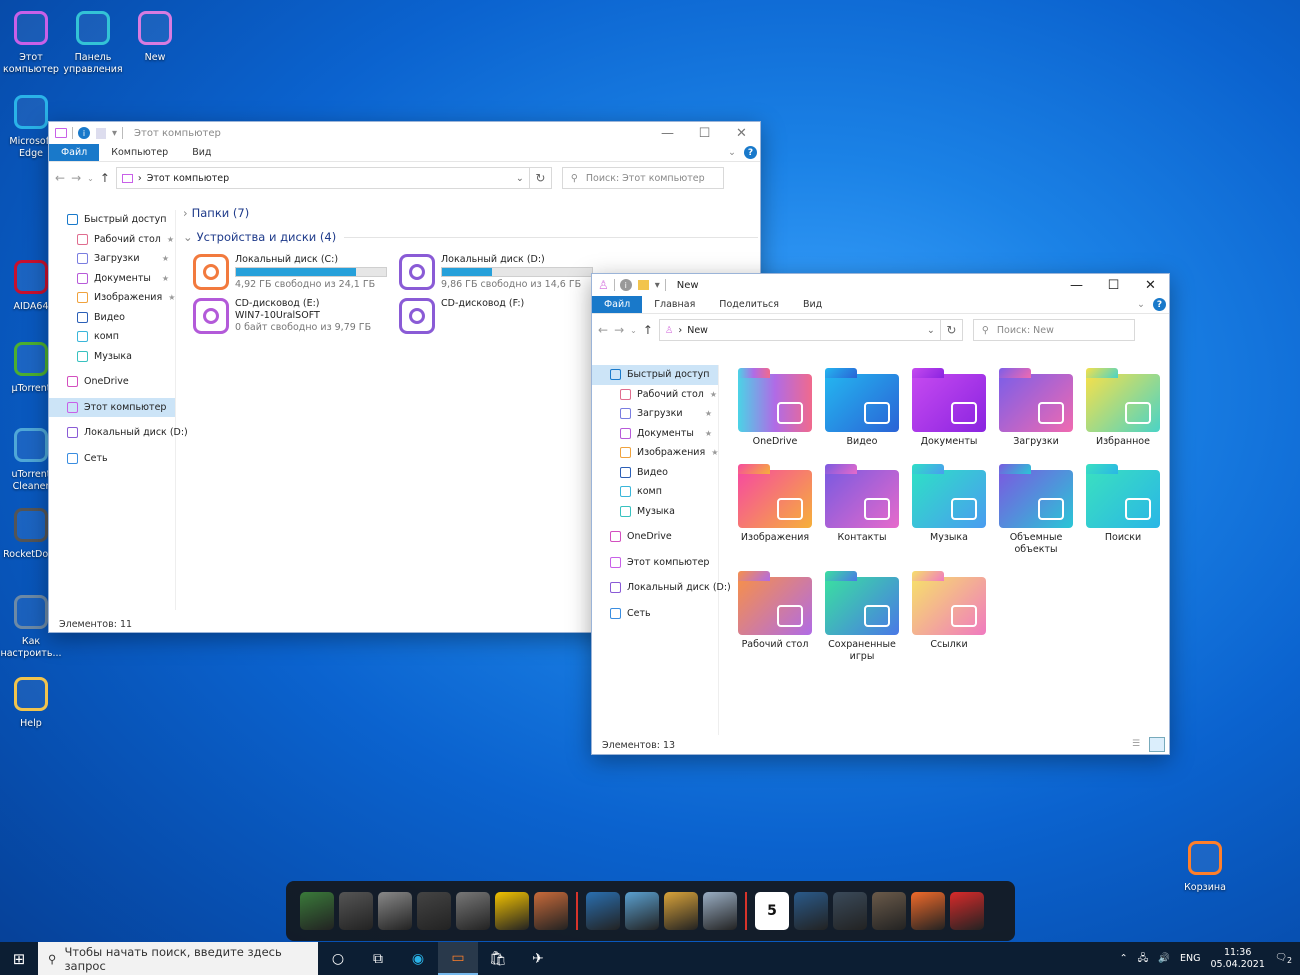  I want to click on search-input: ⚲ Поиск: New, so click(1053, 330).